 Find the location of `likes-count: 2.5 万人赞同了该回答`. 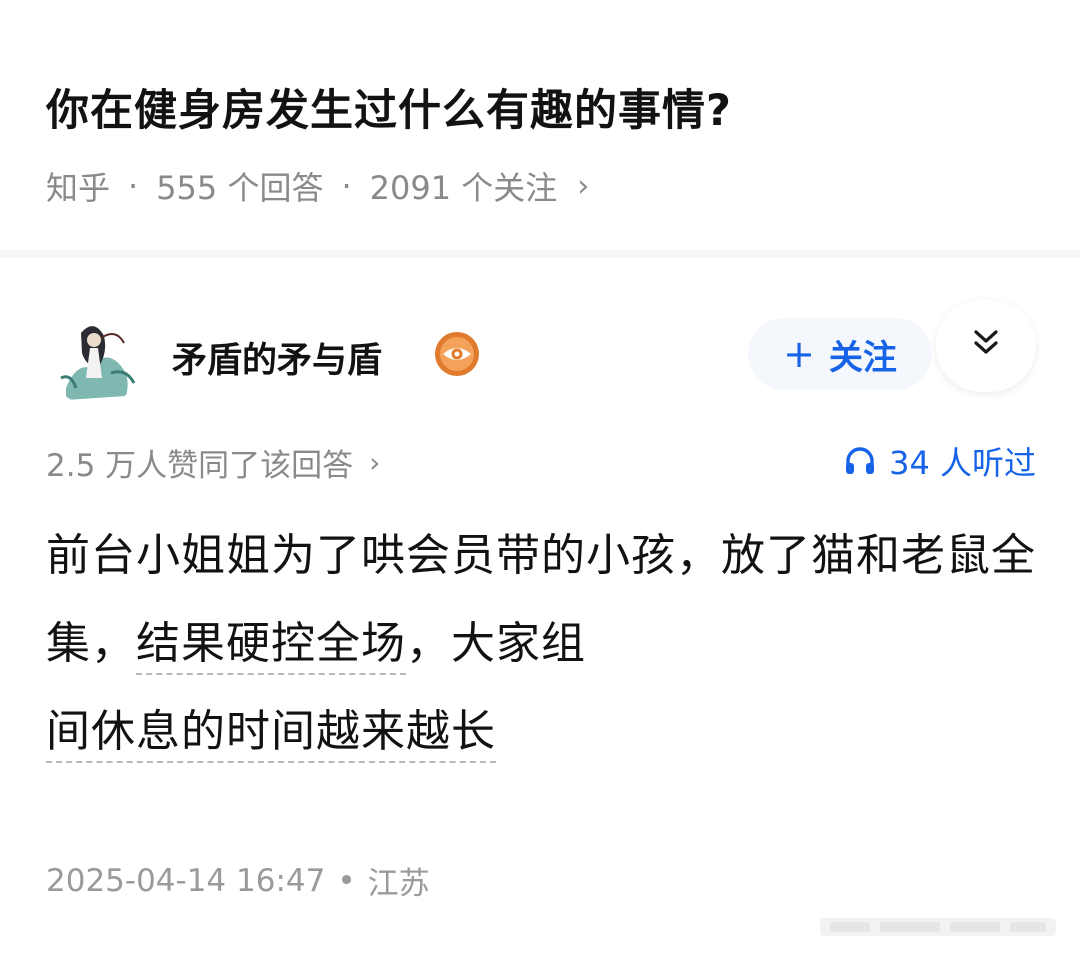

likes-count: 2.5 万人赞同了该回答 is located at coordinates (200, 466).